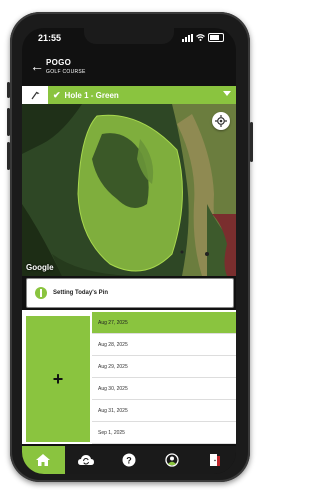  What do you see at coordinates (164, 345) in the screenshot?
I see `date-row: Aug 28, 2025` at bounding box center [164, 345].